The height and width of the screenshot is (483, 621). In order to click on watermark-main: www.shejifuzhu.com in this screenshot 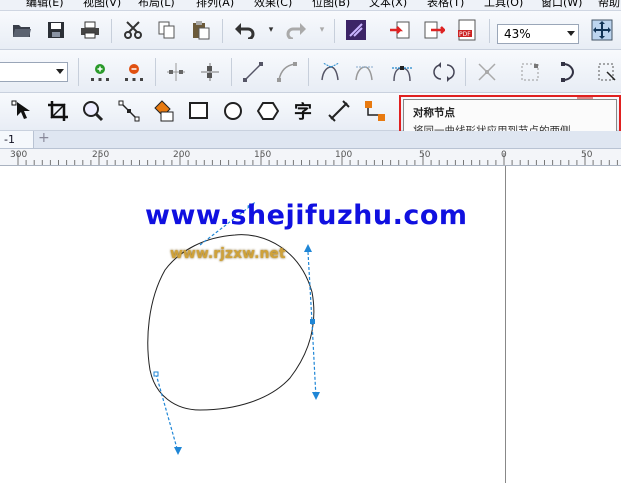, I will do `click(306, 215)`.